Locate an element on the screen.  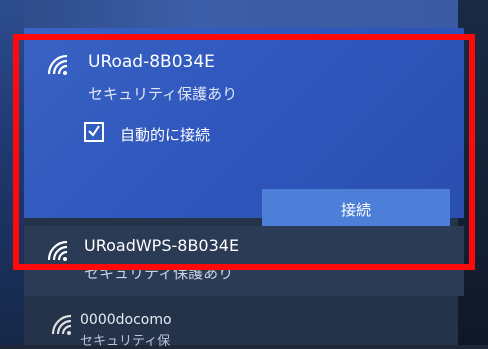
network-ssid: 0000docomo is located at coordinates (126, 320).